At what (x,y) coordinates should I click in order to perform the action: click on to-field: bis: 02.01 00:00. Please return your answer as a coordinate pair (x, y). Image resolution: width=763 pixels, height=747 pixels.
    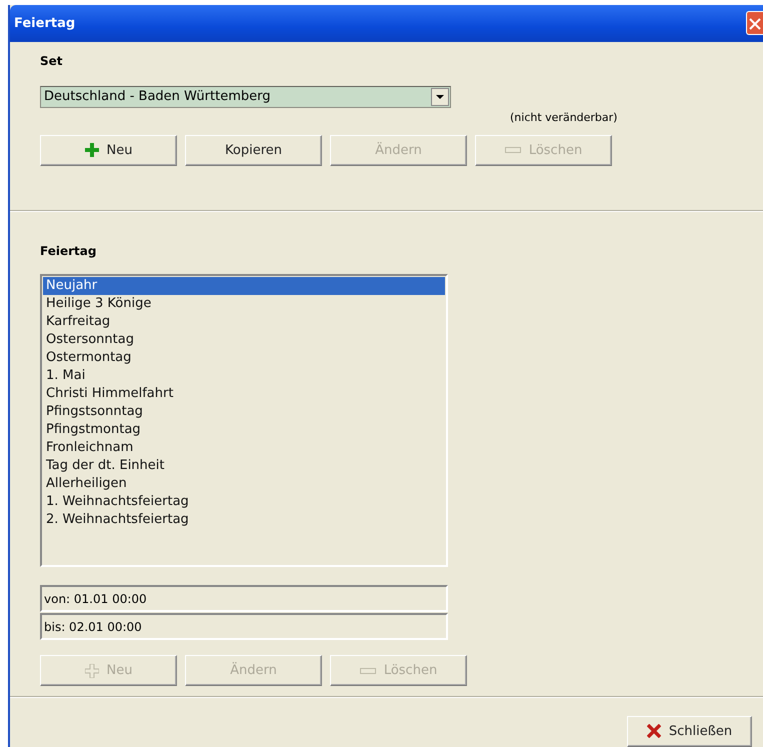
    Looking at the image, I should click on (244, 626).